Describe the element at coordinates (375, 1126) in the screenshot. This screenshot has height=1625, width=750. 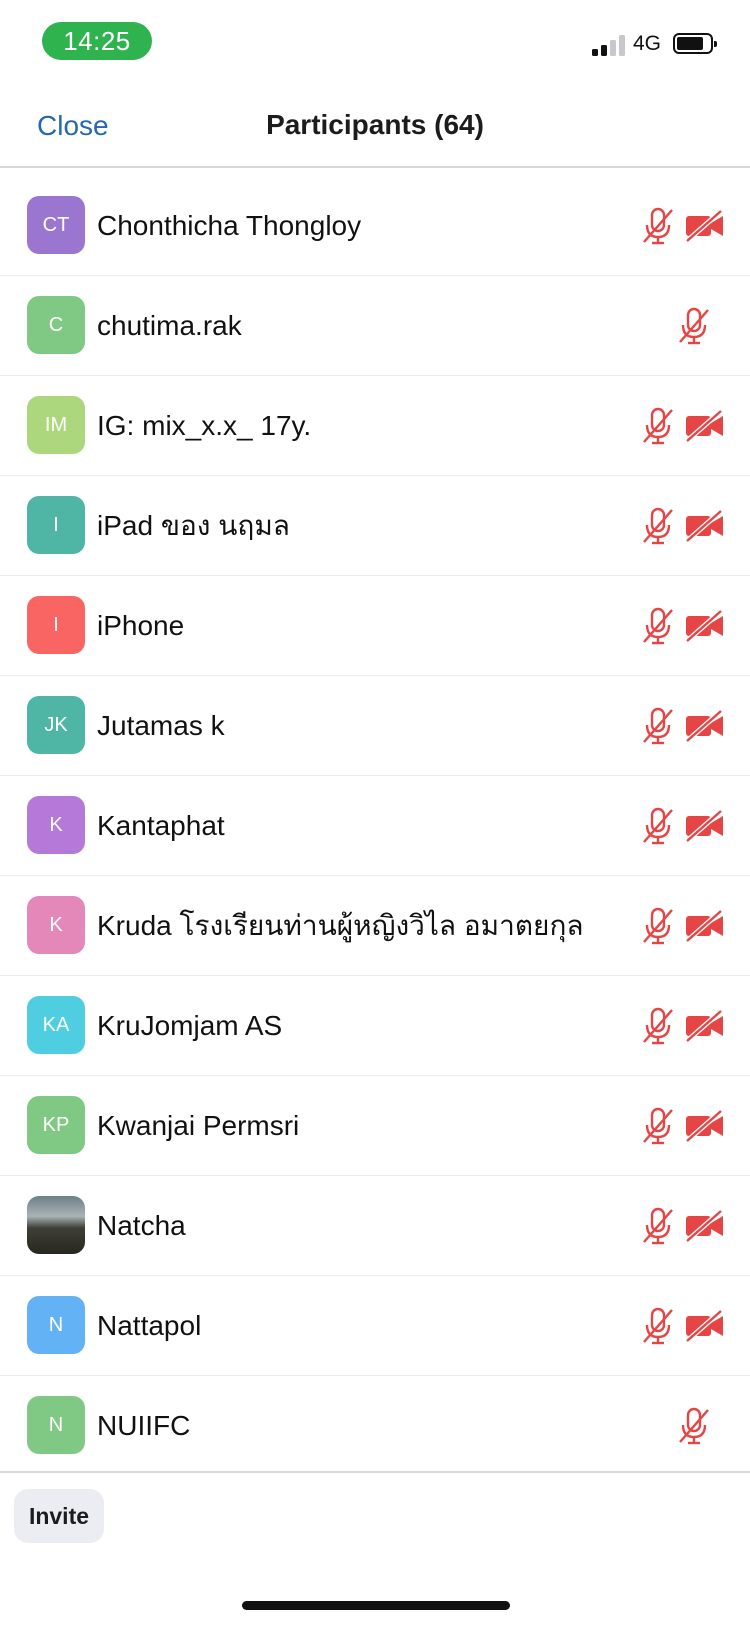
I see `participant-row: KP Kwanjai Permsri` at that location.